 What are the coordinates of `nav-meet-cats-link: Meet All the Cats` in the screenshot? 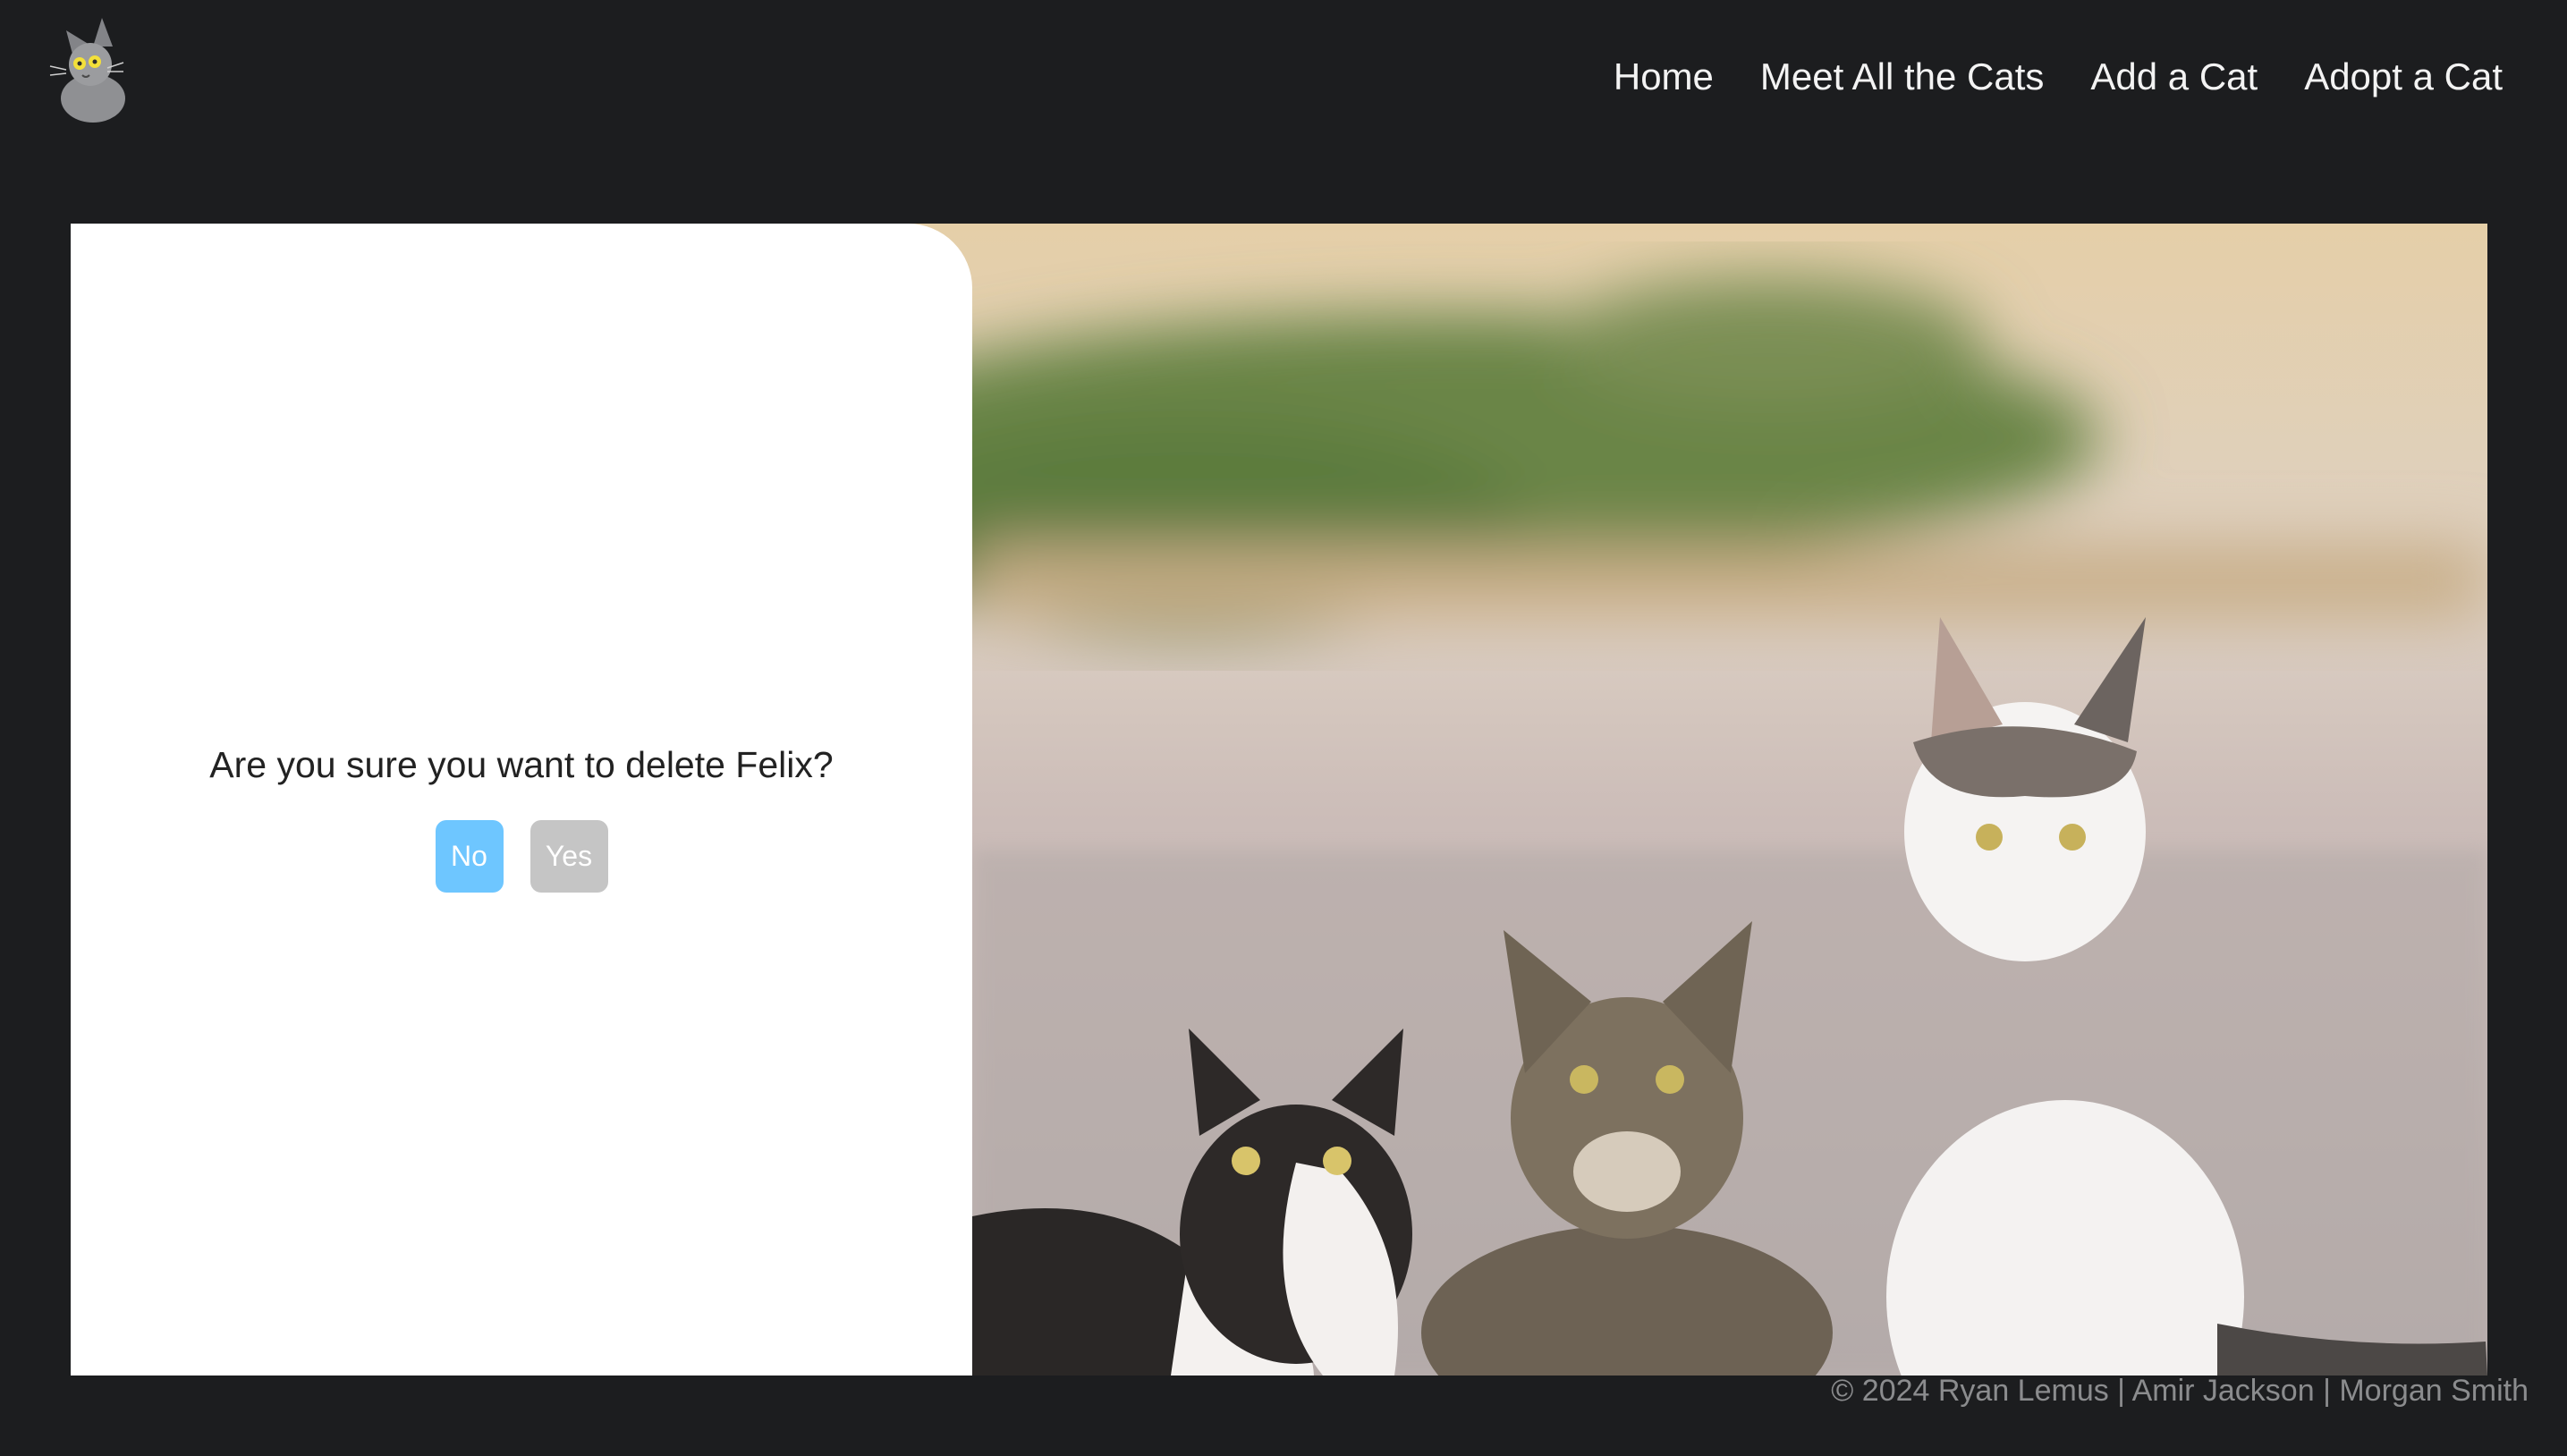 It's located at (1902, 77).